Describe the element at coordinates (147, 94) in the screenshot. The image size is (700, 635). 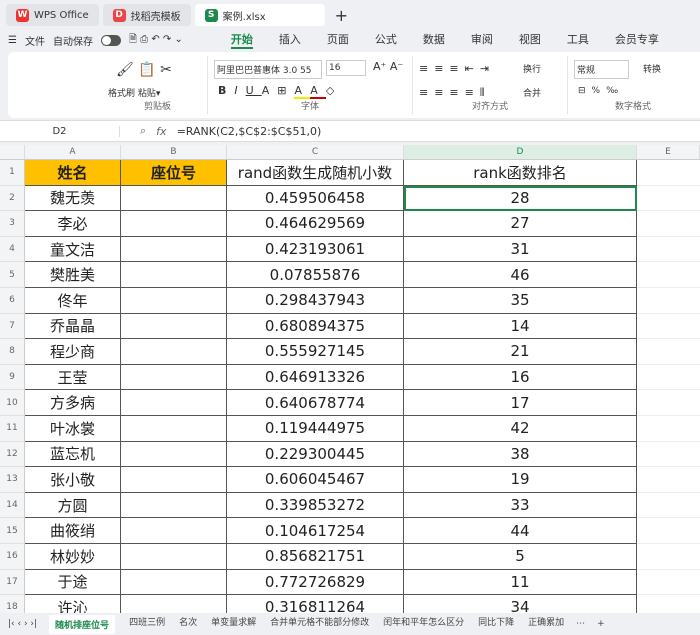
I see `paste-button: 粘贴` at that location.